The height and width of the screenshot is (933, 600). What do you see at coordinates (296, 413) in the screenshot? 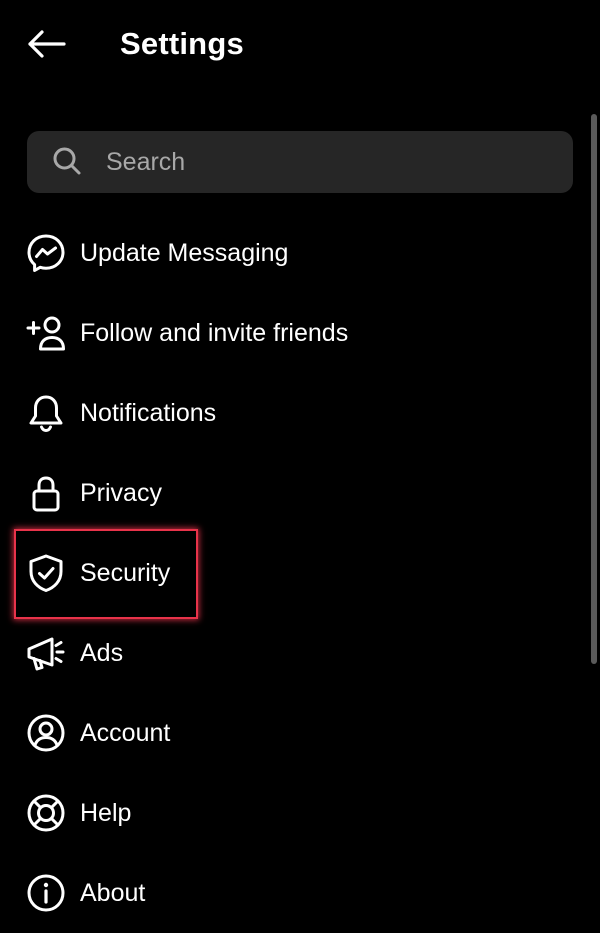
I see `menu-item-notifications: Notifications` at bounding box center [296, 413].